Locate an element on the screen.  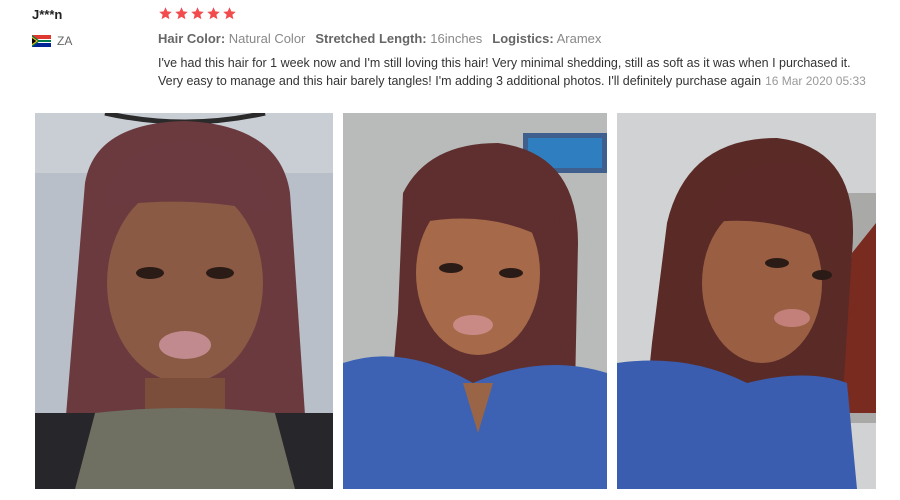
attribute-value: Natural Color is located at coordinates (267, 38).